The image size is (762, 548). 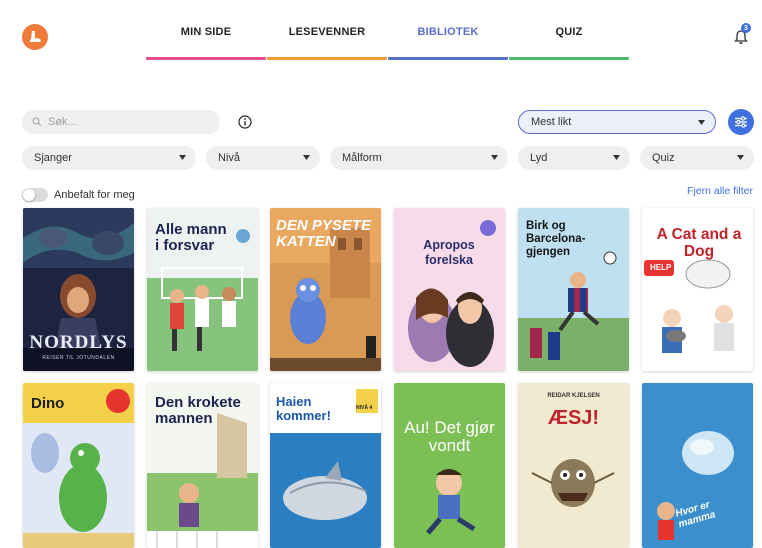 What do you see at coordinates (109, 158) in the screenshot?
I see `filter-sjanger: Sjanger` at bounding box center [109, 158].